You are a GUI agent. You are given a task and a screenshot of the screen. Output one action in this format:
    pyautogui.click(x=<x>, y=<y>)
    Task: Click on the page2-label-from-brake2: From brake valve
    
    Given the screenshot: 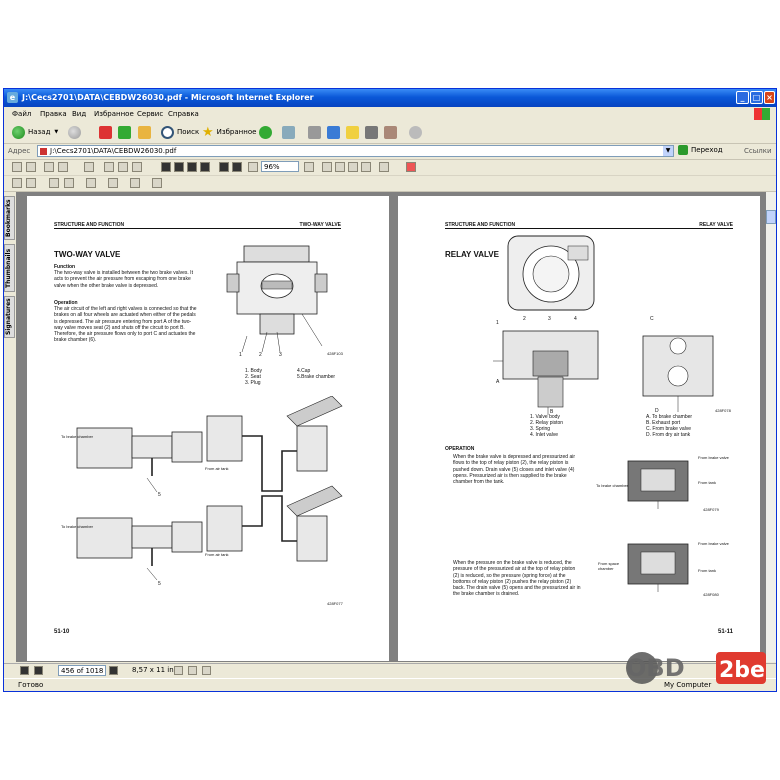 What is the action you would take?
    pyautogui.click(x=713, y=543)
    